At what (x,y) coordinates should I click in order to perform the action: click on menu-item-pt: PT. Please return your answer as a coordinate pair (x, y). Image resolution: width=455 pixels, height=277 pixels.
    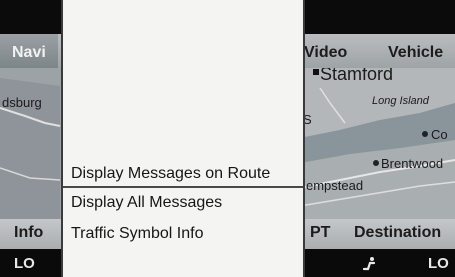
    Looking at the image, I should click on (320, 233).